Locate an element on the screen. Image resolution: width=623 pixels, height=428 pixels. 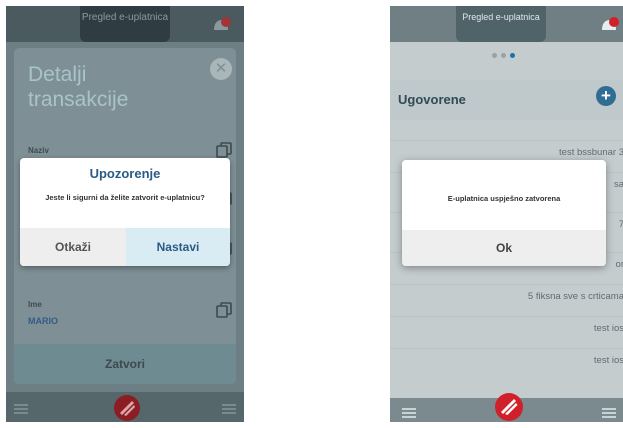
page-dot-active is located at coordinates (512, 55).